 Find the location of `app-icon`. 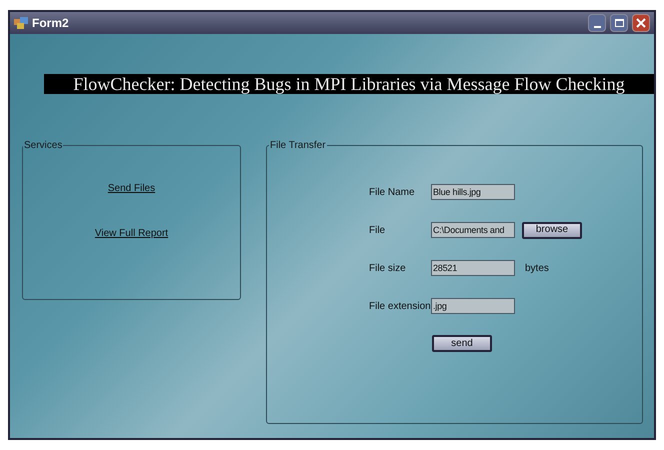

app-icon is located at coordinates (21, 23).